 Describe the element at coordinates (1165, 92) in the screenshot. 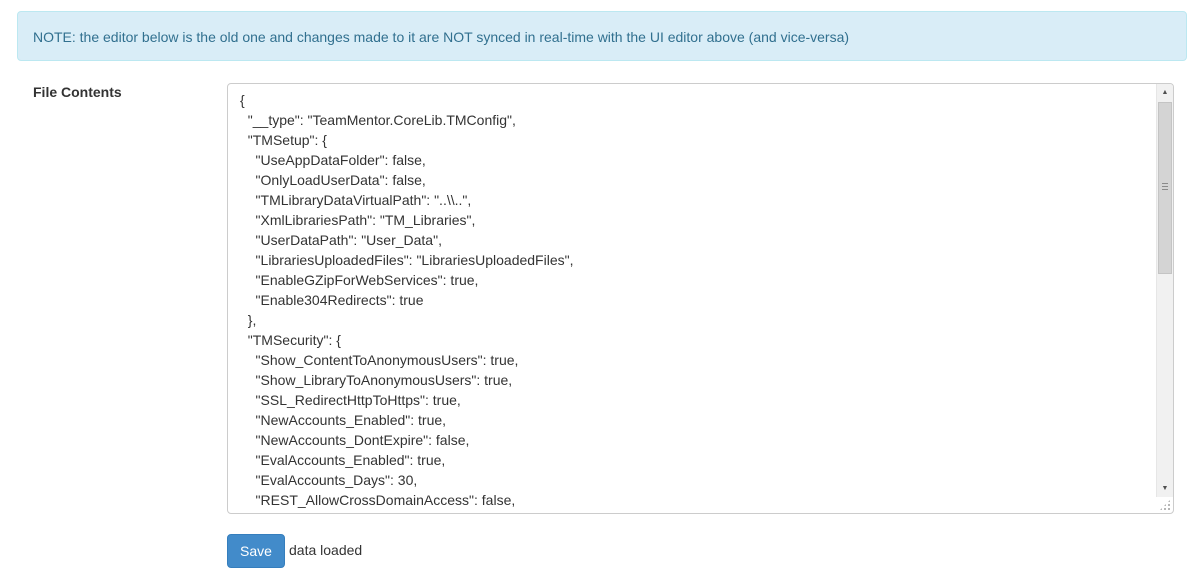

I see `scroll-up-arrow-icon: ▲` at that location.